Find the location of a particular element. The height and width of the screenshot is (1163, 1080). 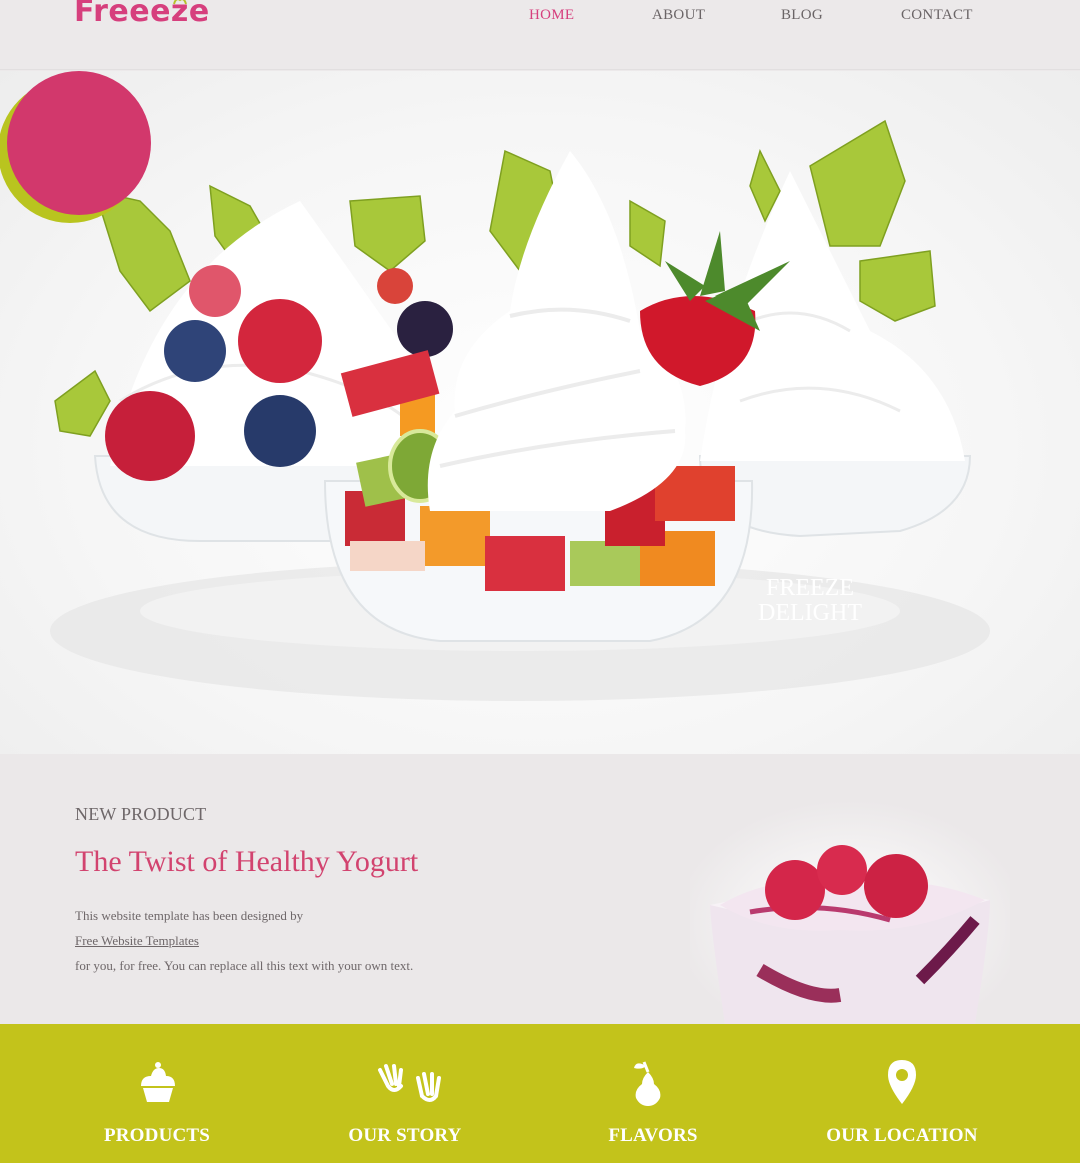

nav-home: HOME is located at coordinates (551, 15).